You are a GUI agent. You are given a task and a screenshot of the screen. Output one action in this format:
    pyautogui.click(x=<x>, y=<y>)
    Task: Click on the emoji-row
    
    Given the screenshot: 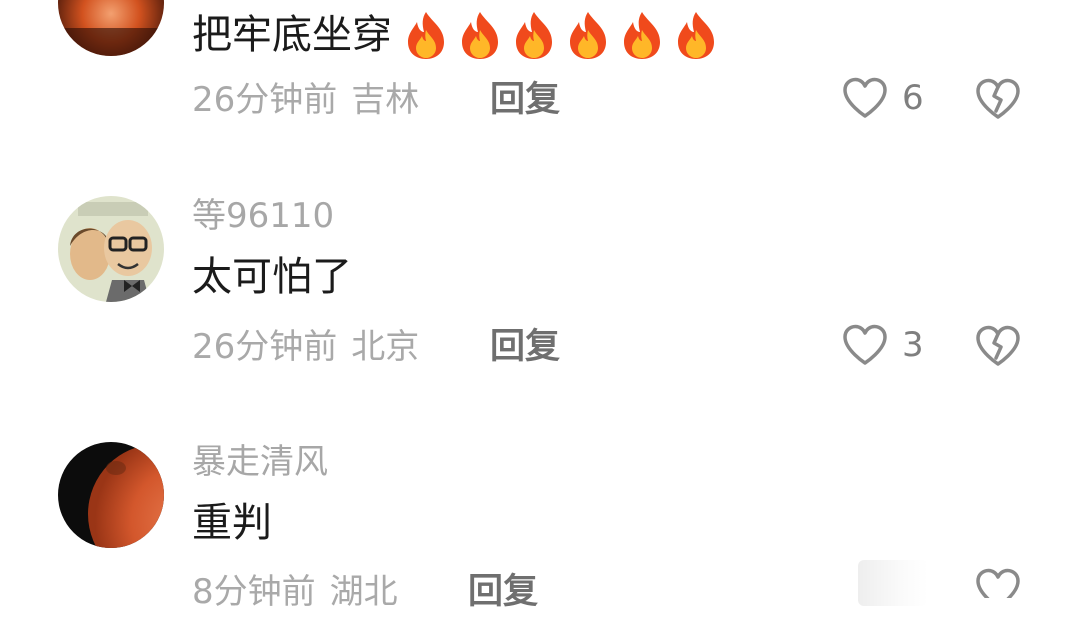 What is the action you would take?
    pyautogui.click(x=558, y=35)
    